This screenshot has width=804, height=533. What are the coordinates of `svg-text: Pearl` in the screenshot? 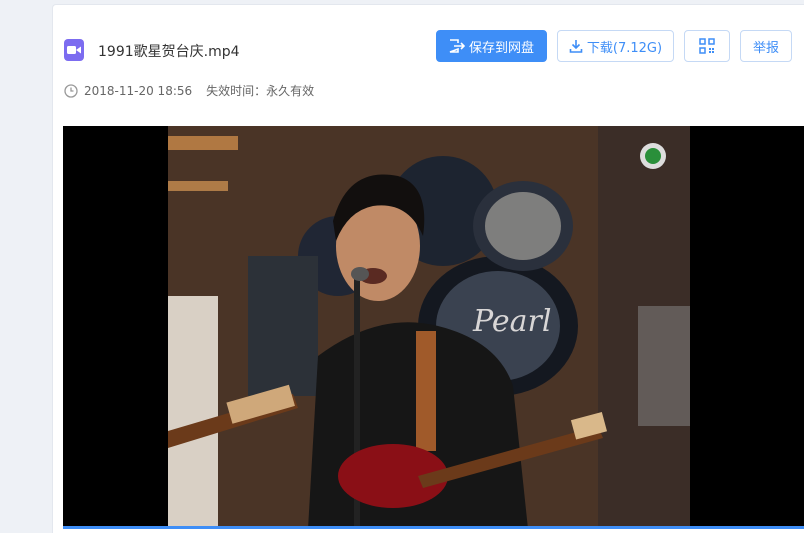 It's located at (511, 321).